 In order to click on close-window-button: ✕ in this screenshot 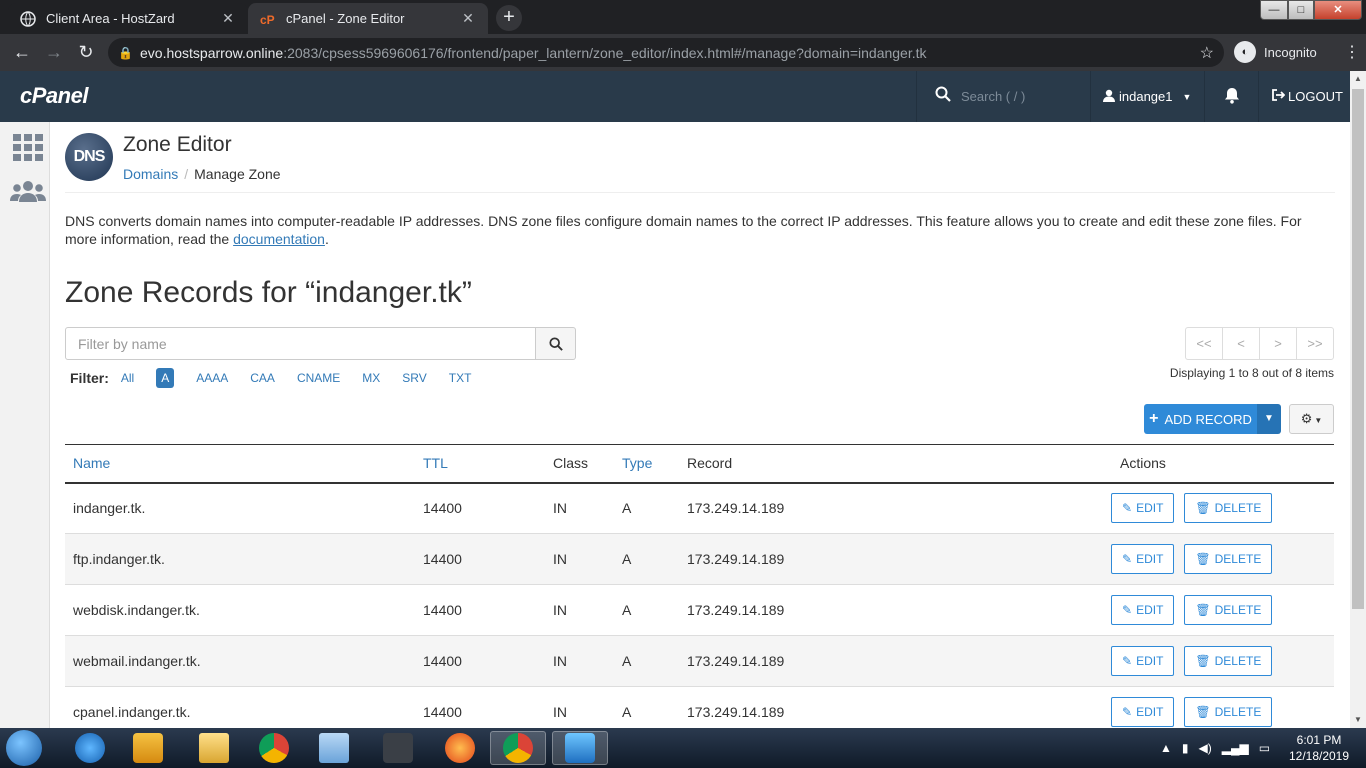, I will do `click(1338, 10)`.